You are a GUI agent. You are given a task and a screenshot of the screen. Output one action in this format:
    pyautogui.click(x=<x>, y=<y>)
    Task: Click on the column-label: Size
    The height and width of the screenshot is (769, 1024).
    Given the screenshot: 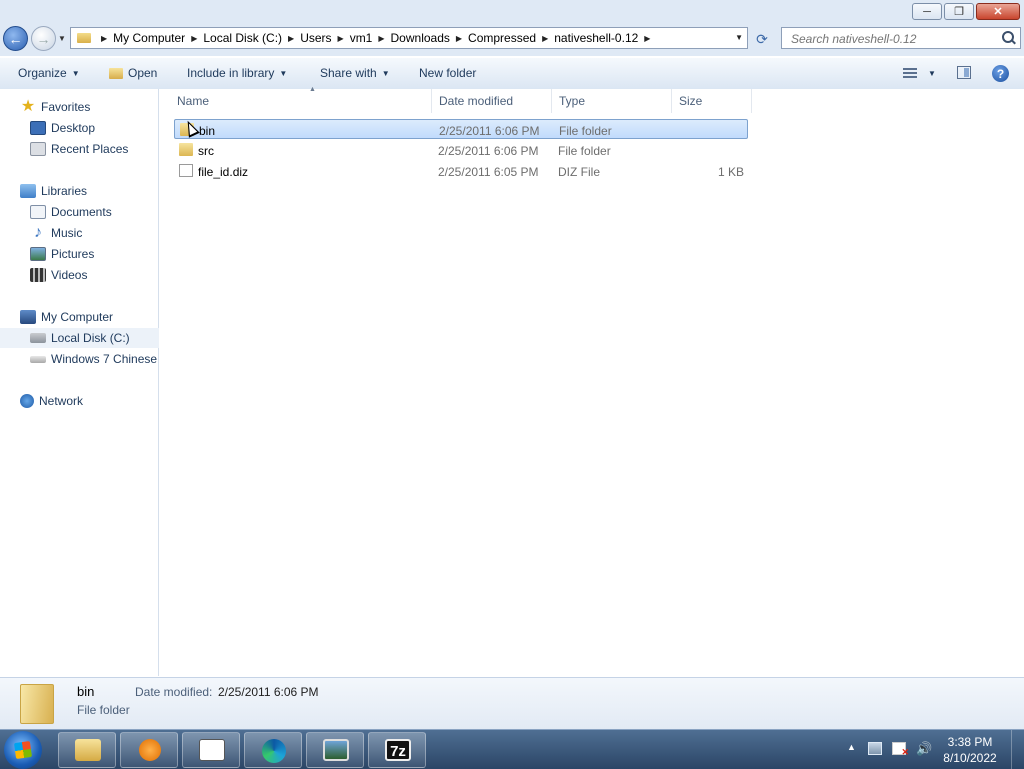 What is the action you would take?
    pyautogui.click(x=691, y=101)
    